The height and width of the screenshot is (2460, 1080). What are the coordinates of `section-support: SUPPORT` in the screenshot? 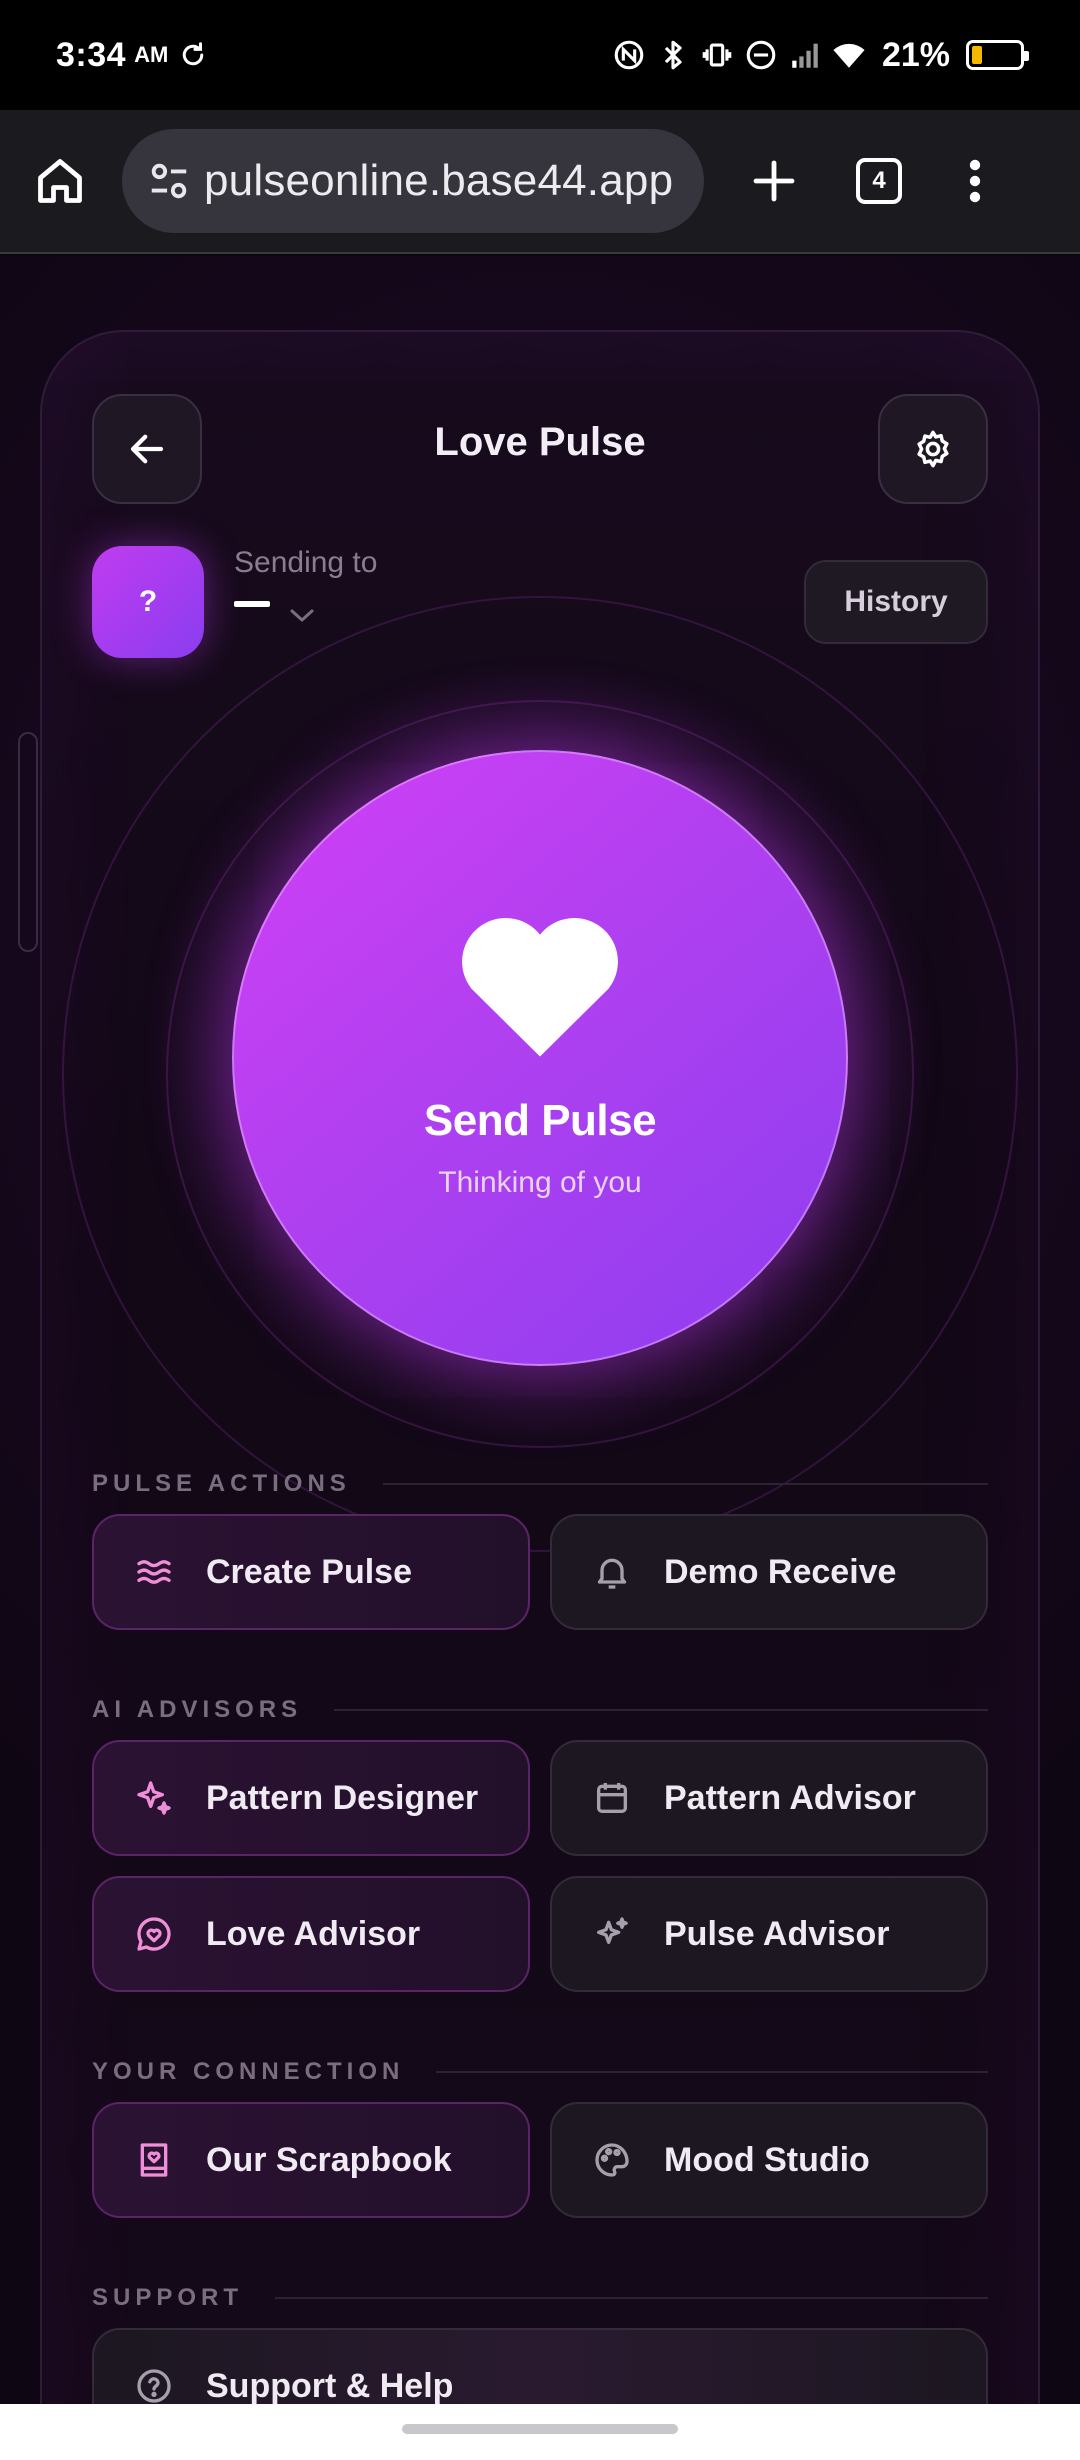 It's located at (540, 2298).